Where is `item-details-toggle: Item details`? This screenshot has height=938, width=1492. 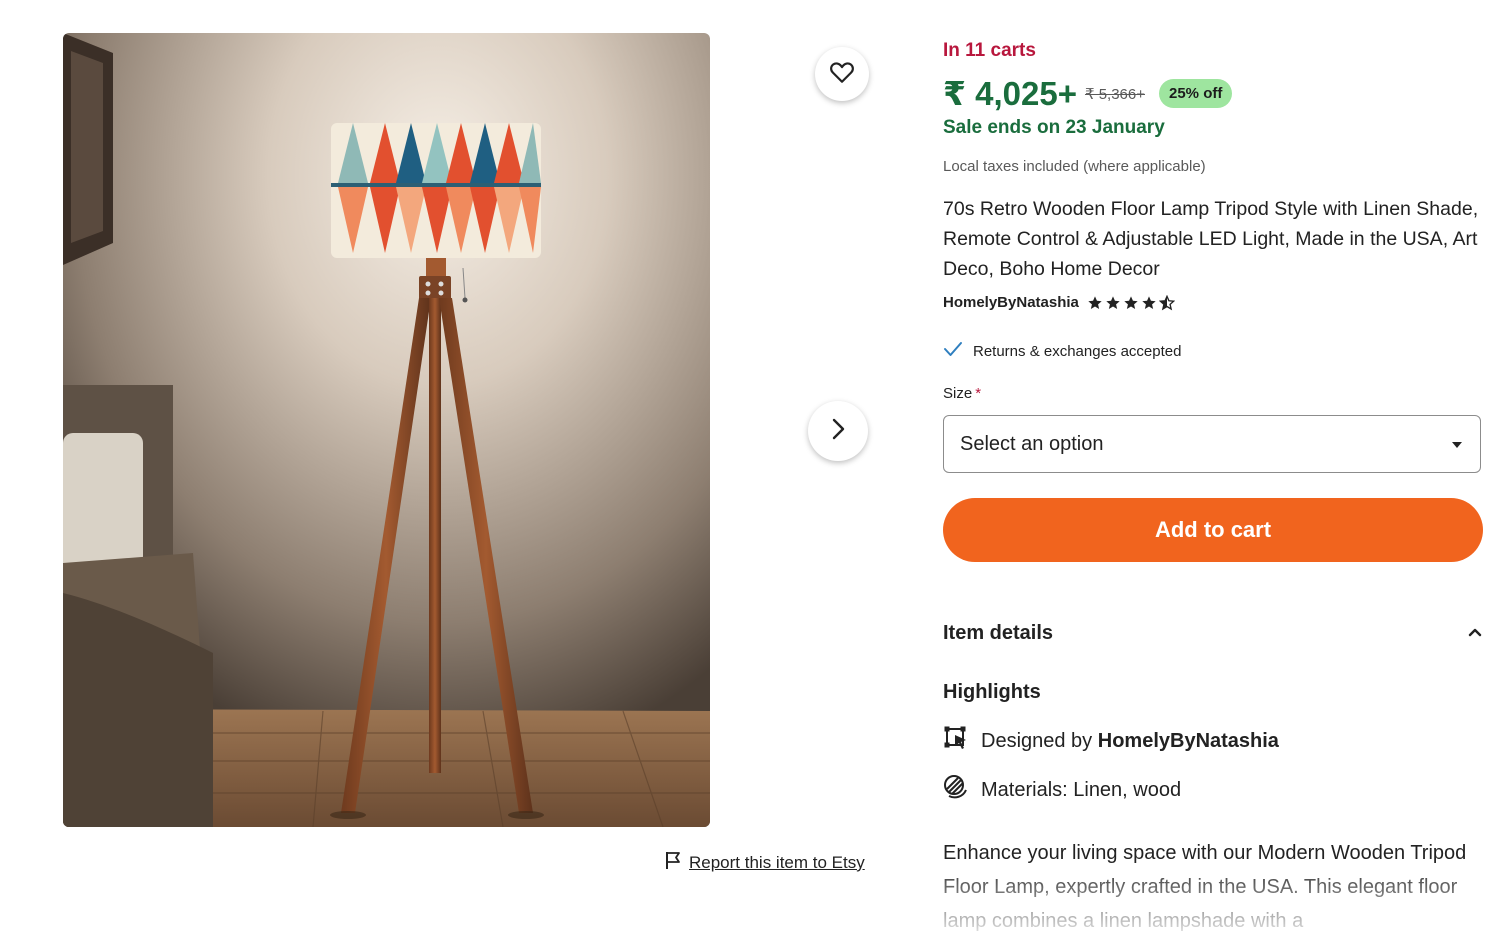
item-details-toggle: Item details is located at coordinates (1213, 633).